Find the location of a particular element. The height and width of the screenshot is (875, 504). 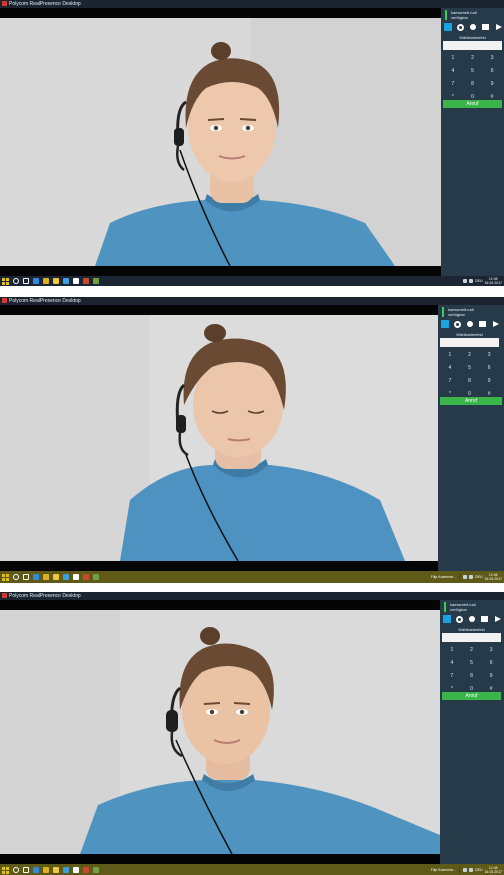

mic-icon is located at coordinates (457, 324).